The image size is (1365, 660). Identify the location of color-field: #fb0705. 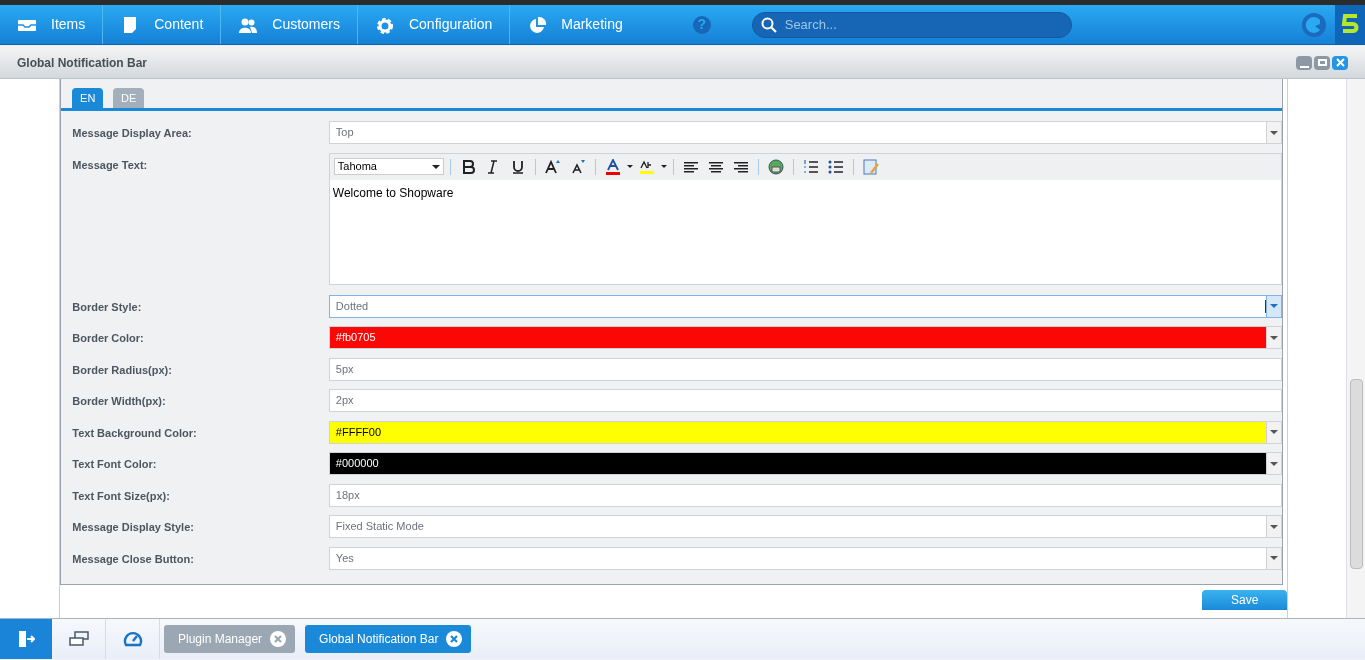
(805, 337).